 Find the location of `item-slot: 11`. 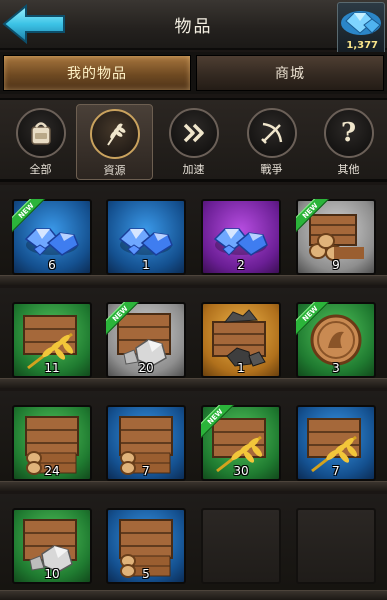

item-slot: 11 is located at coordinates (52, 340).